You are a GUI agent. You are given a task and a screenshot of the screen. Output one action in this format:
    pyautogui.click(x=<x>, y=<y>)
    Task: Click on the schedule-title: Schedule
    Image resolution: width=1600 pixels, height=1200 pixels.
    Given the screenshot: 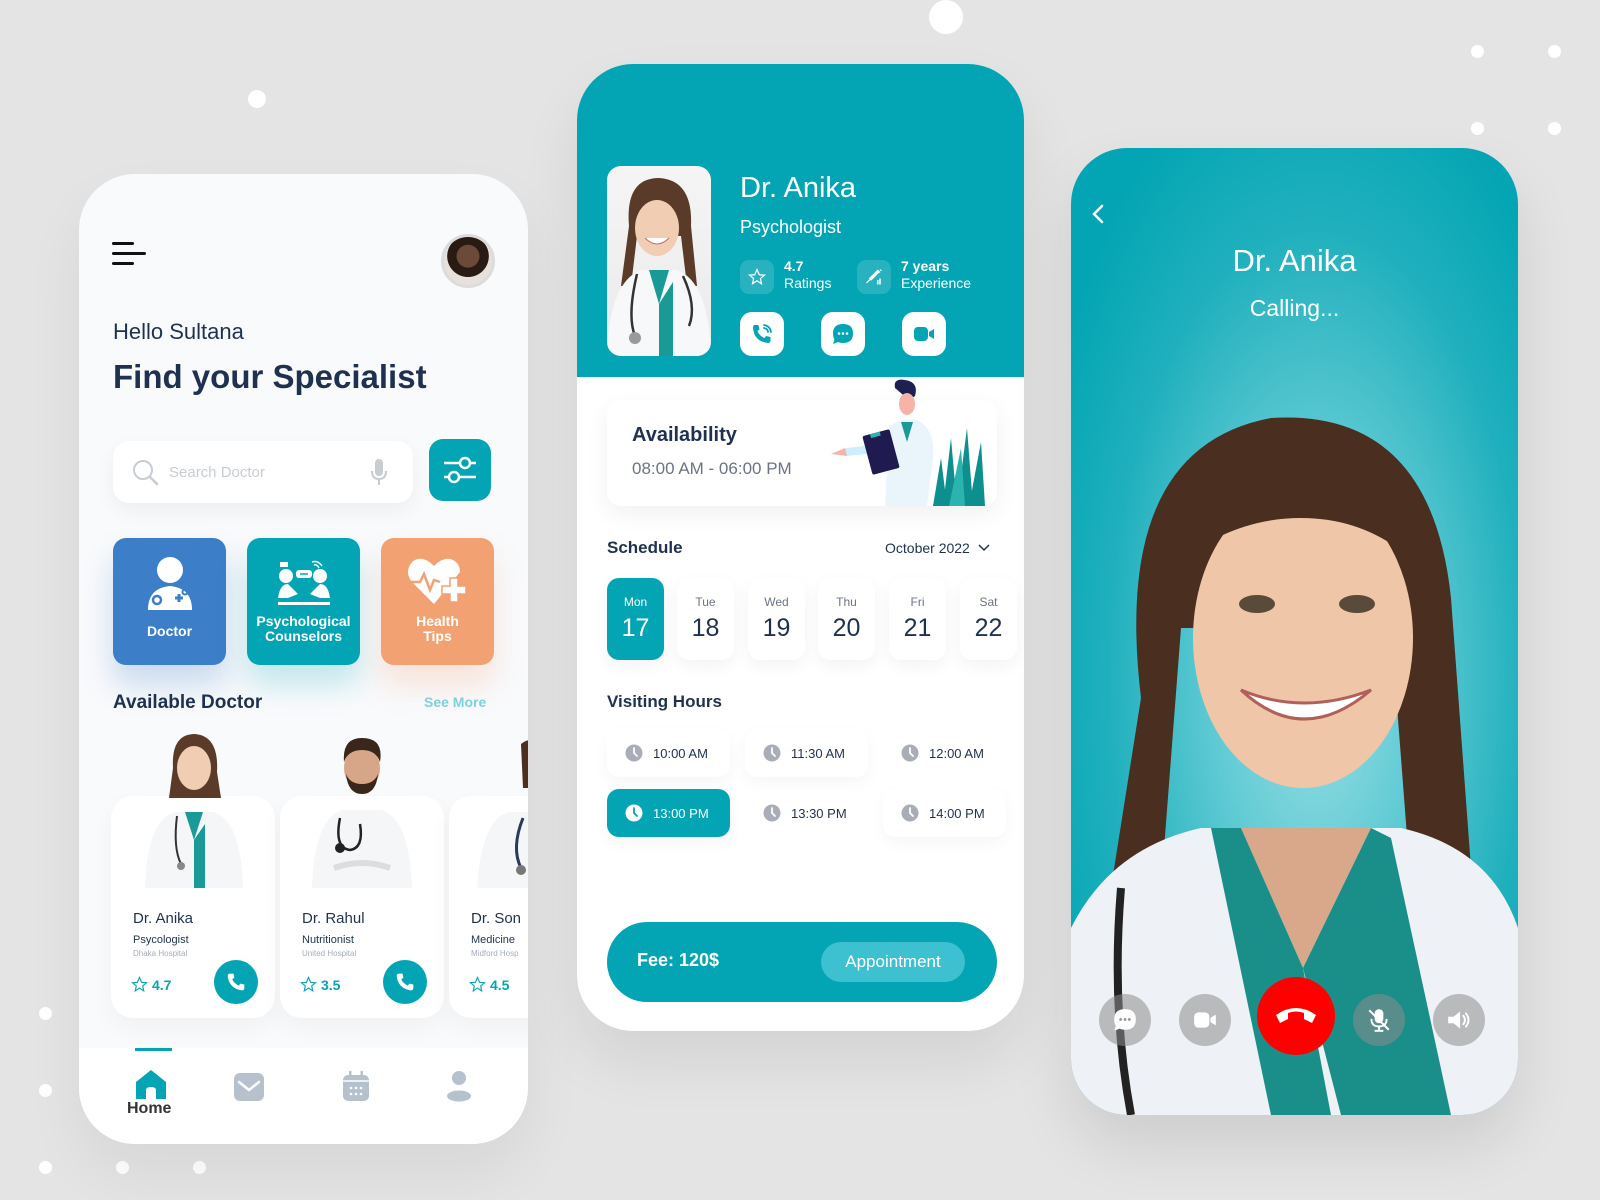 What is the action you would take?
    pyautogui.click(x=645, y=547)
    